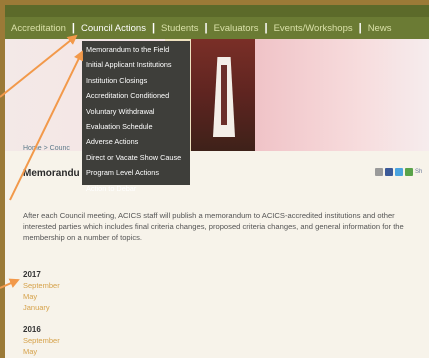  What do you see at coordinates (51, 173) in the screenshot?
I see `page-title: Memorandu` at bounding box center [51, 173].